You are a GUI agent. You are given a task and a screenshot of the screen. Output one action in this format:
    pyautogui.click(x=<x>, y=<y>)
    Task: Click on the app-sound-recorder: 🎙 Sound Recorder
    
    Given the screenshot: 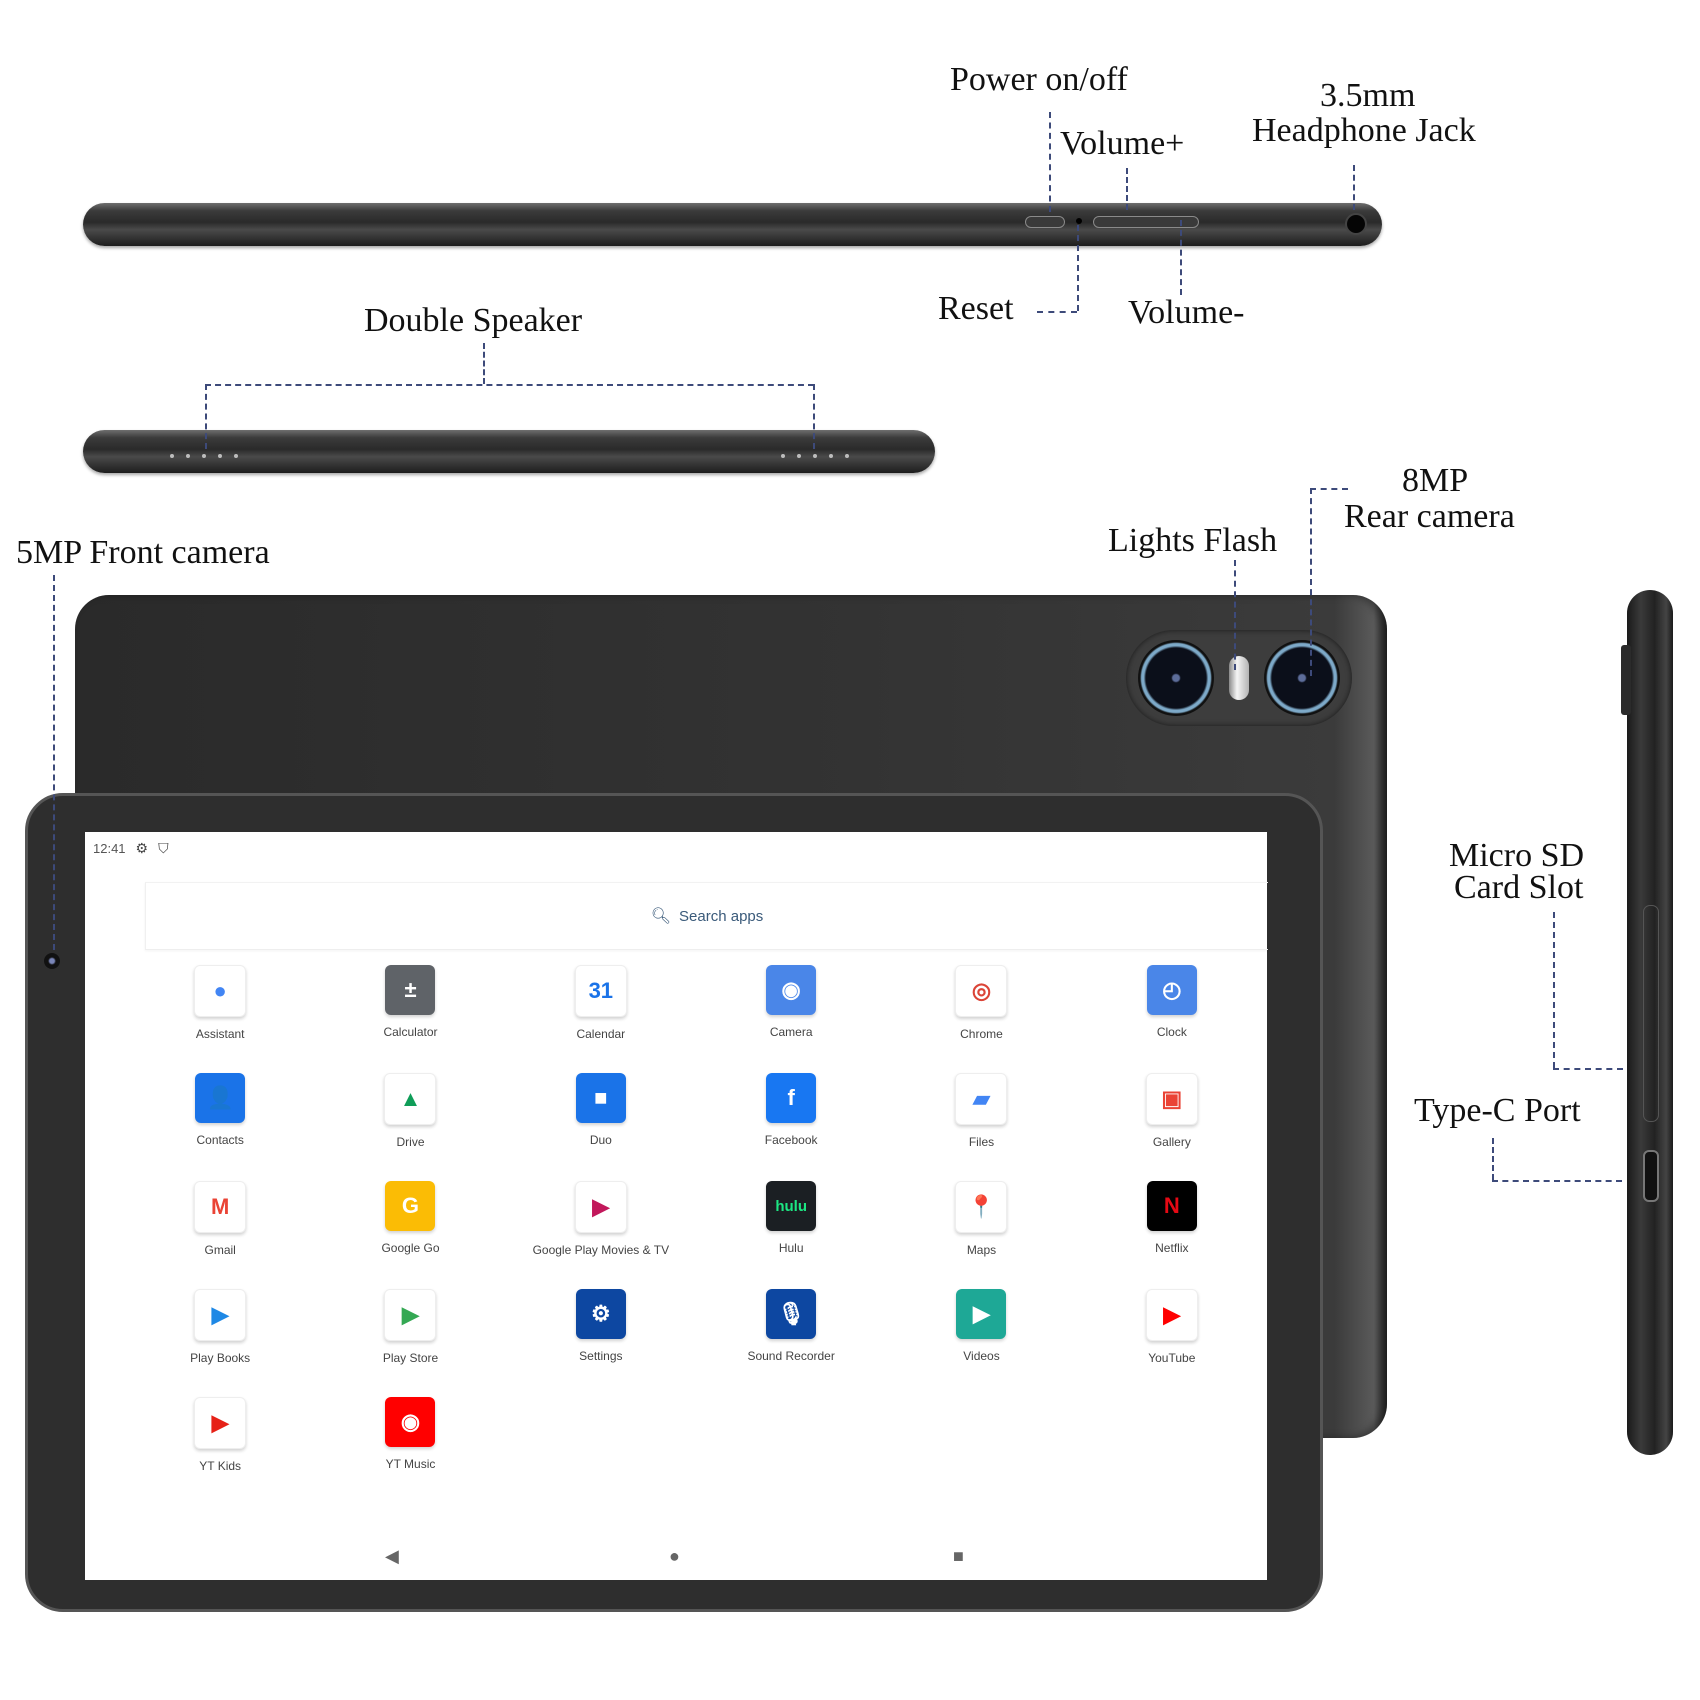 What is the action you would take?
    pyautogui.click(x=791, y=1325)
    